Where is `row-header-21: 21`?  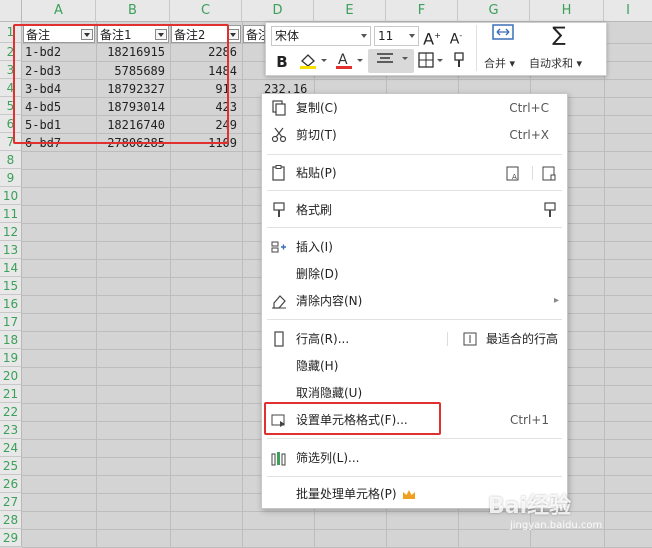
row-header-21: 21 is located at coordinates (11, 394).